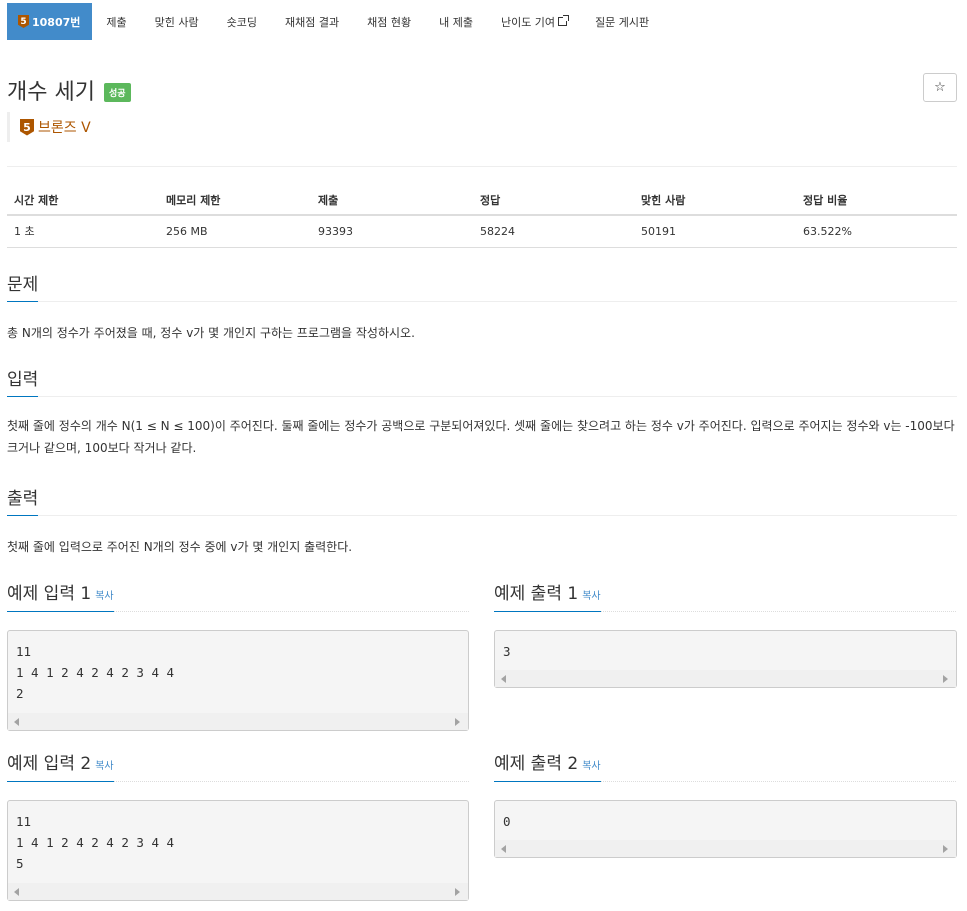 Image resolution: width=967 pixels, height=911 pixels. What do you see at coordinates (95, 842) in the screenshot?
I see `sample-input-2-code: 11 1 4 1 2 4 2 4 2 3 4 4 5` at bounding box center [95, 842].